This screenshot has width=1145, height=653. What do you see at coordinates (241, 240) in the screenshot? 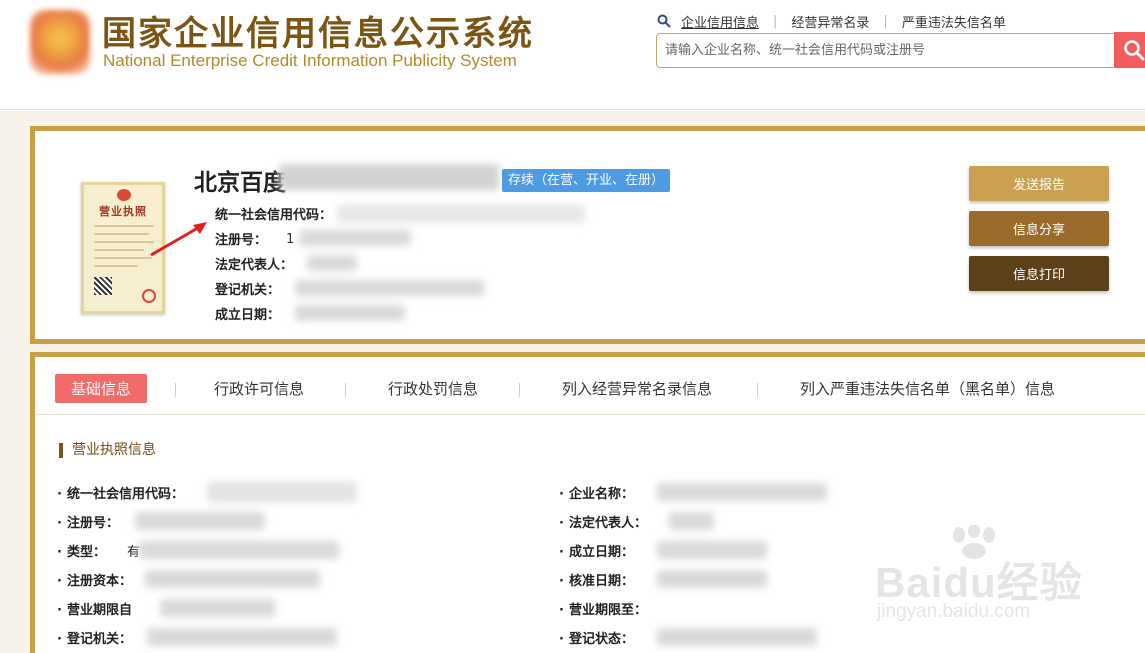
I see `field-reg-no-label: 注册号：` at bounding box center [241, 240].